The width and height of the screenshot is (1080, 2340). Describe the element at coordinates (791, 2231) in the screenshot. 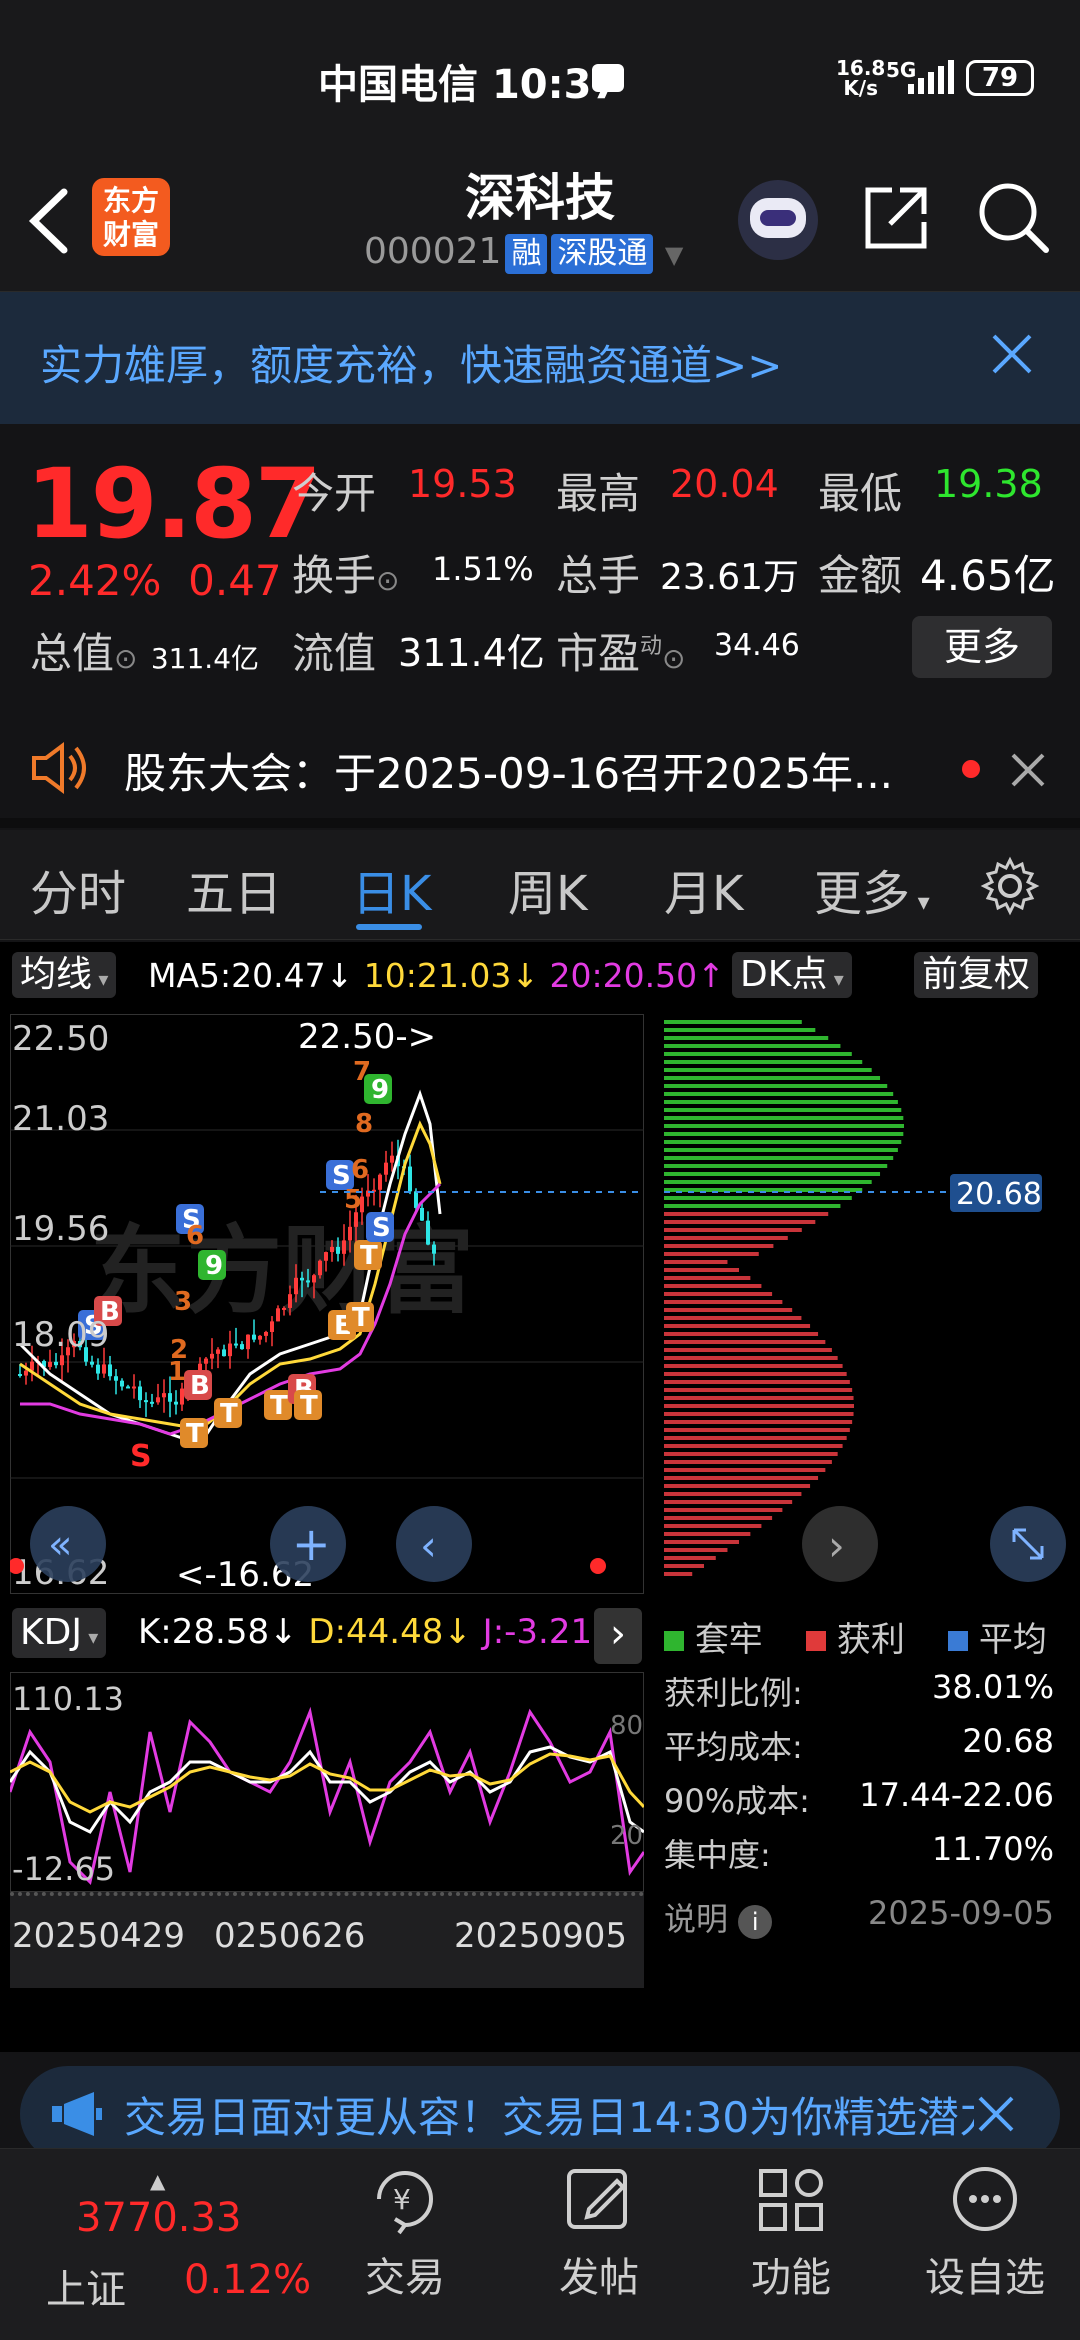

I see `nav-functions: 功能` at that location.